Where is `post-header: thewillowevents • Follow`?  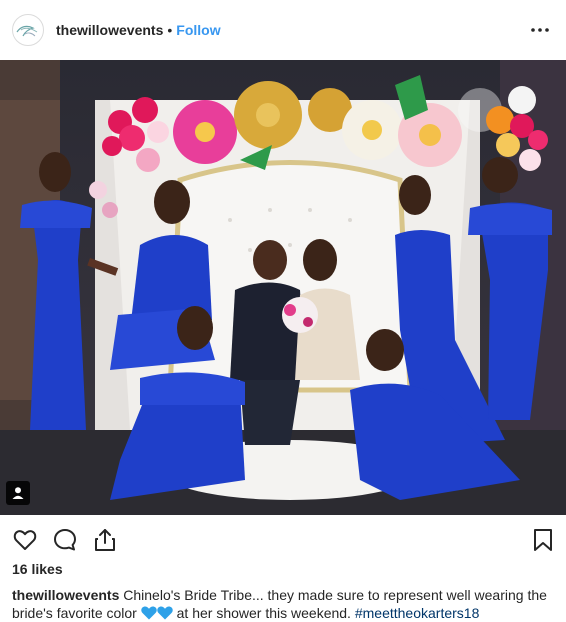 post-header: thewillowevents • Follow is located at coordinates (283, 30).